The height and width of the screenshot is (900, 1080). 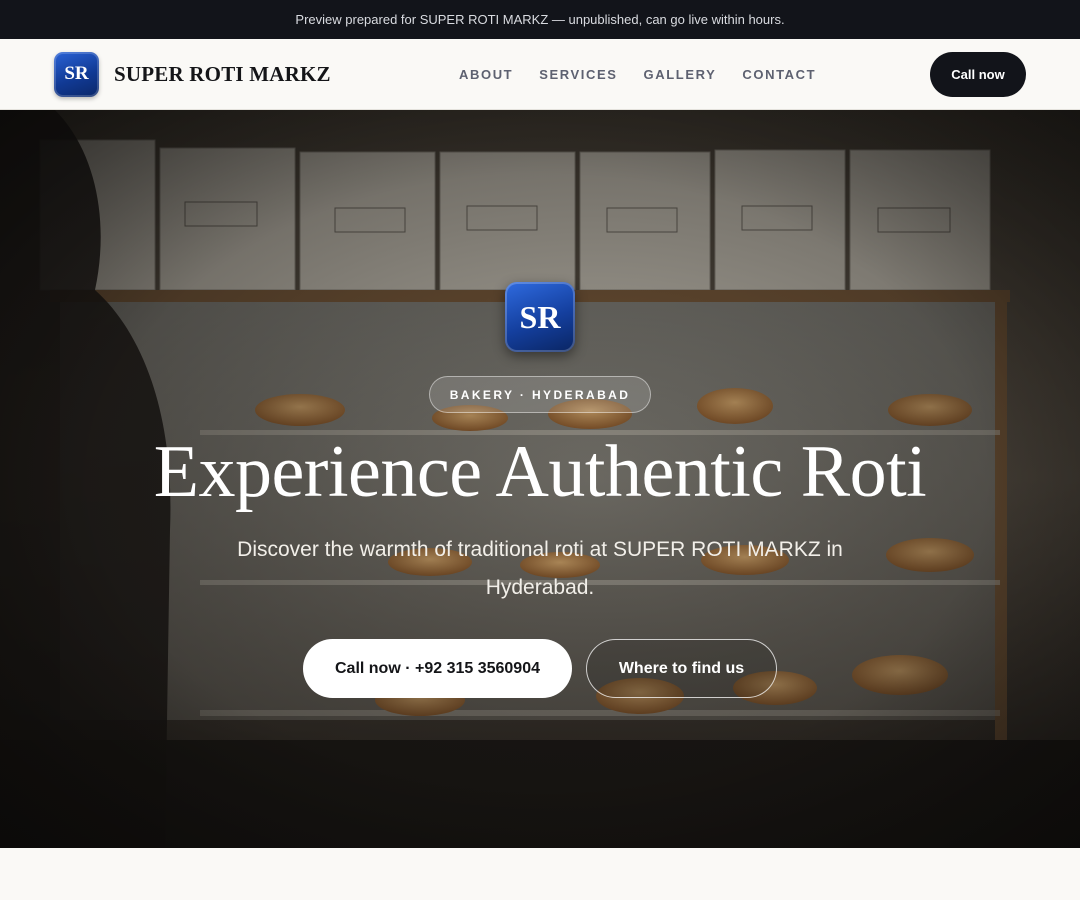 I want to click on call-phone-button: Call now · +92 315 3560904, so click(x=437, y=668).